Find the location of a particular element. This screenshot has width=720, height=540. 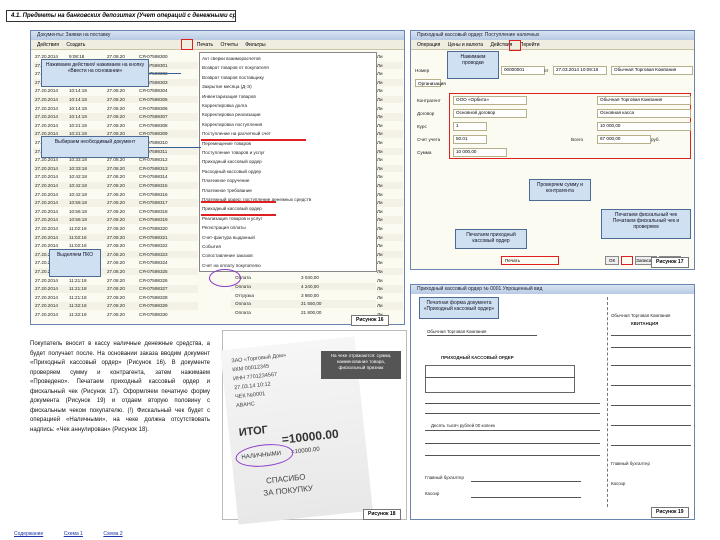

org-top-field: Обычная Торговая Компания is located at coordinates (652, 70).